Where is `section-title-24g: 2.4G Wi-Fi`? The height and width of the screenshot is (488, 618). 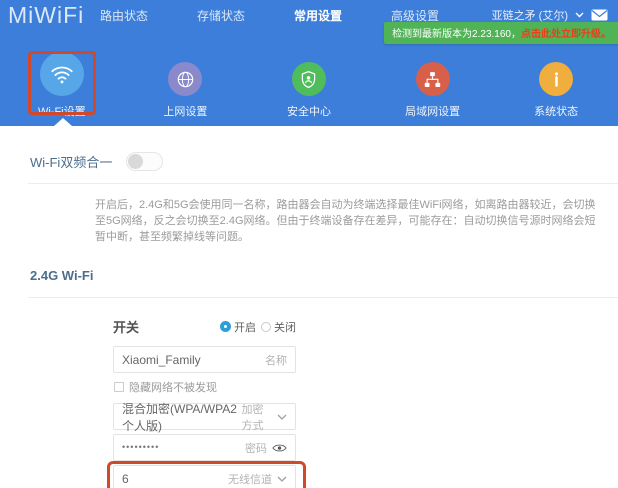
section-title-24g: 2.4G Wi-Fi is located at coordinates (62, 275).